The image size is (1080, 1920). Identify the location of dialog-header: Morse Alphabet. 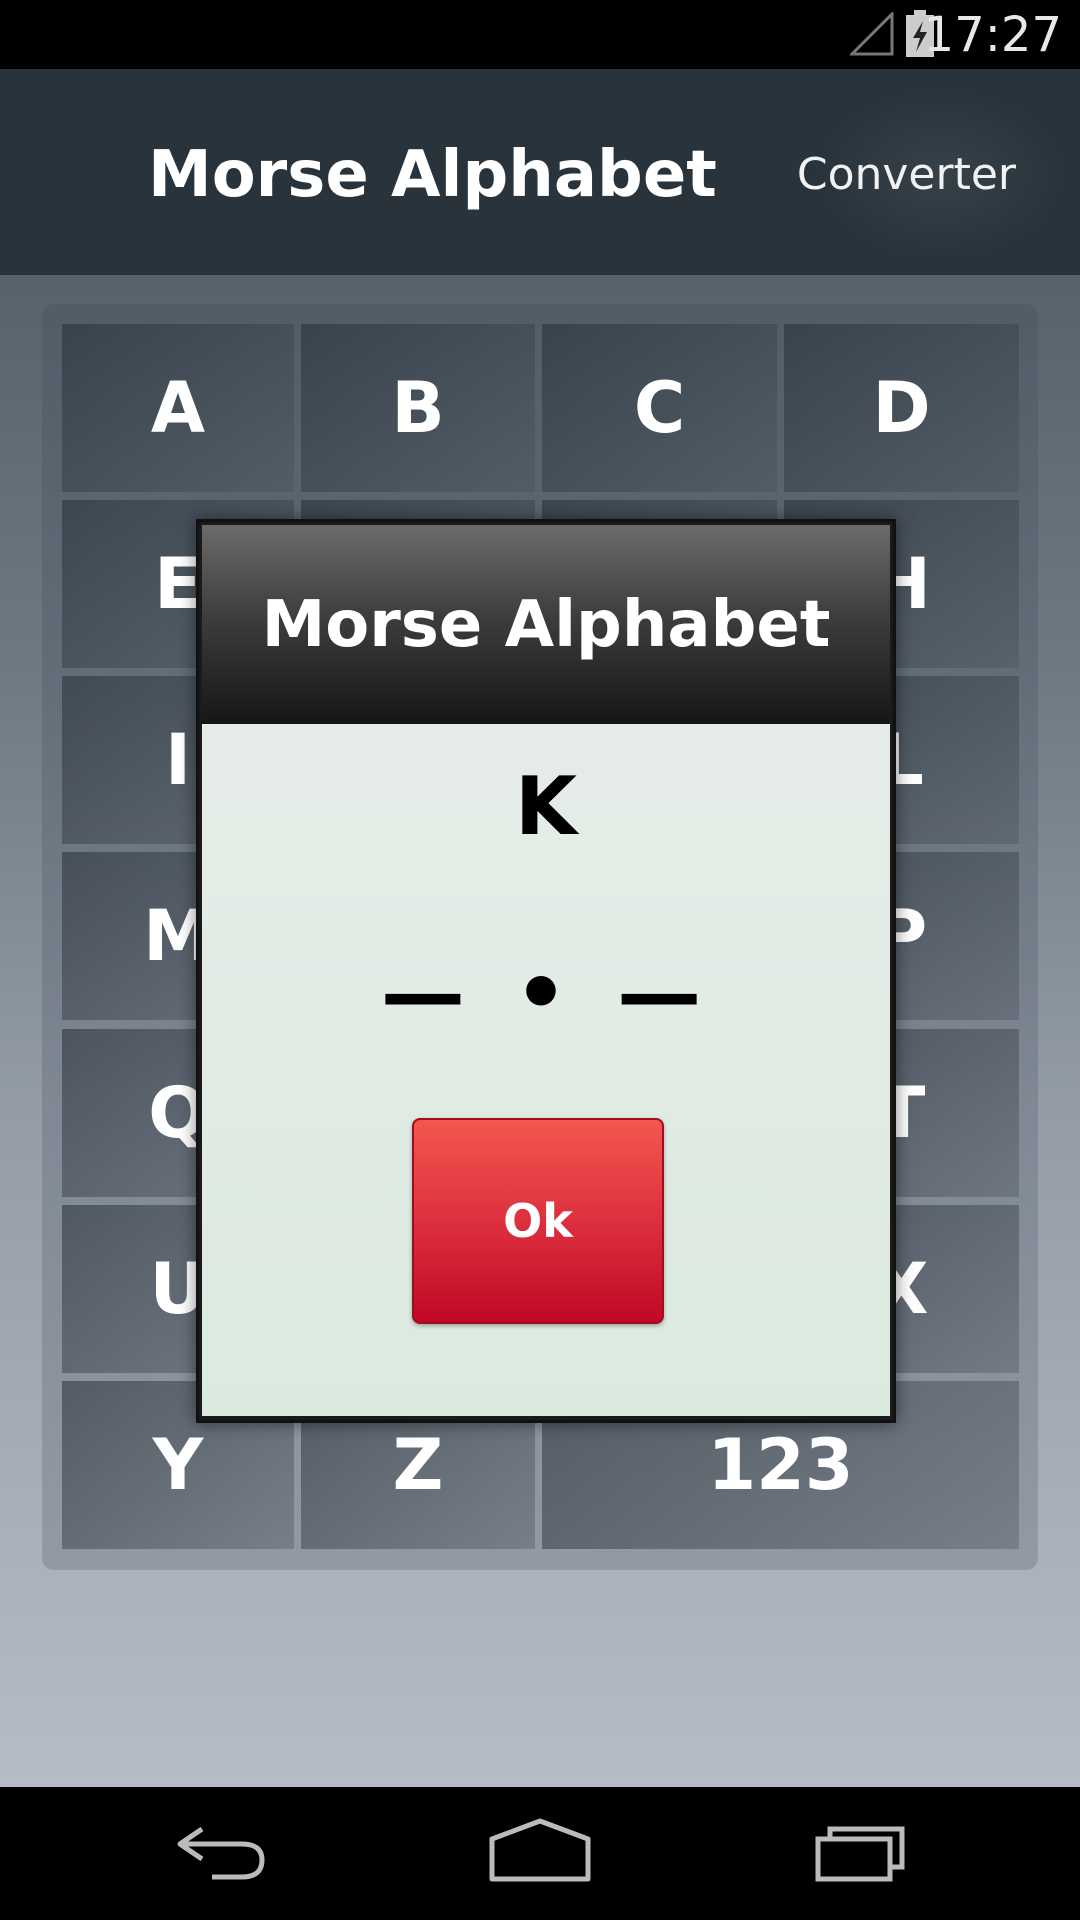
(546, 624).